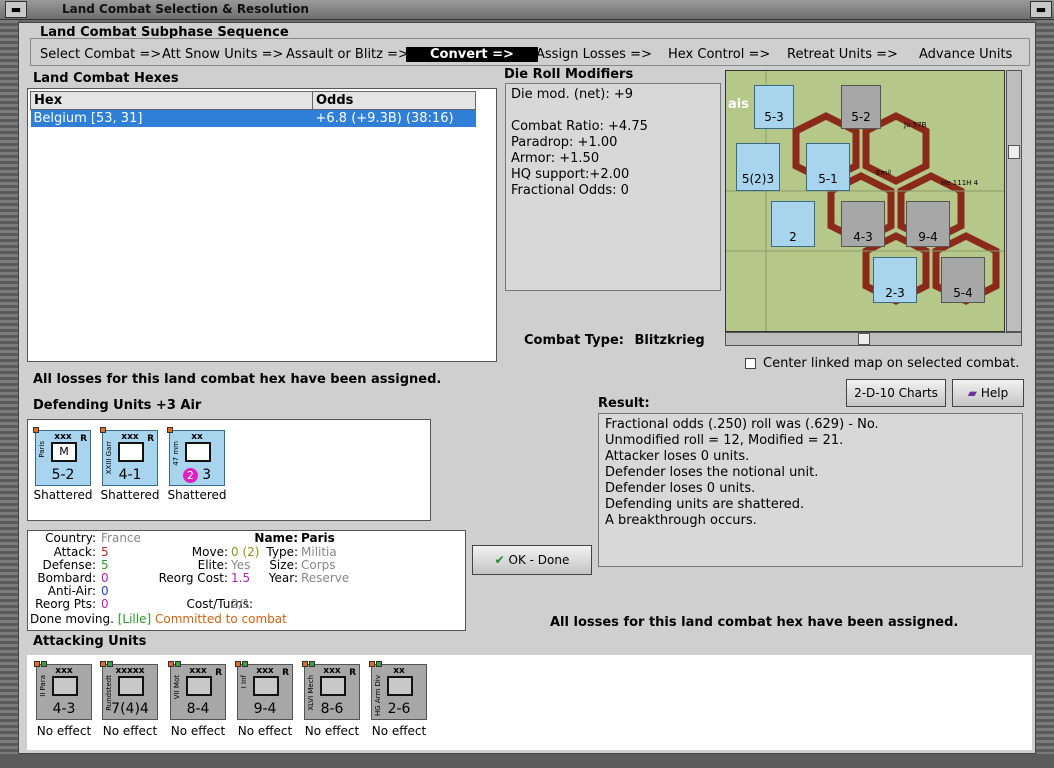  What do you see at coordinates (62, 456) in the screenshot?
I see `defending-unit: xxx R Paris M 5-2` at bounding box center [62, 456].